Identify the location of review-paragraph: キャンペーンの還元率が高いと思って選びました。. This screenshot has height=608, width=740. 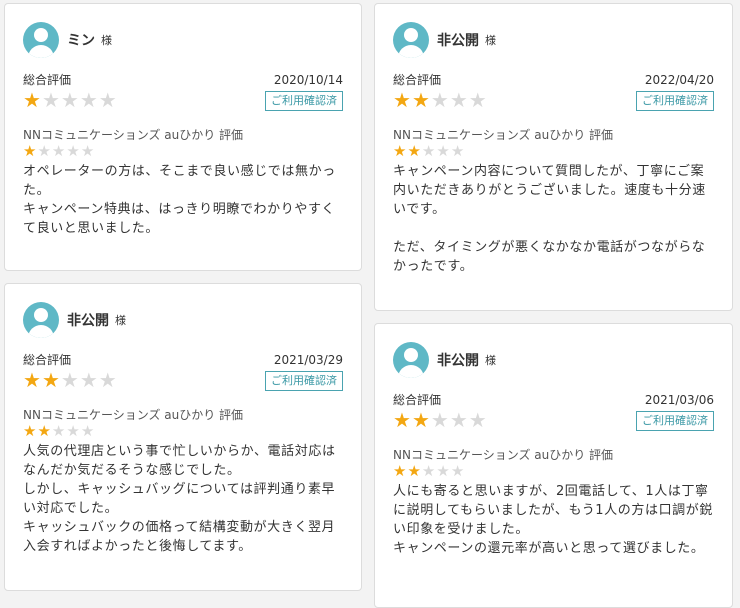
(549, 548).